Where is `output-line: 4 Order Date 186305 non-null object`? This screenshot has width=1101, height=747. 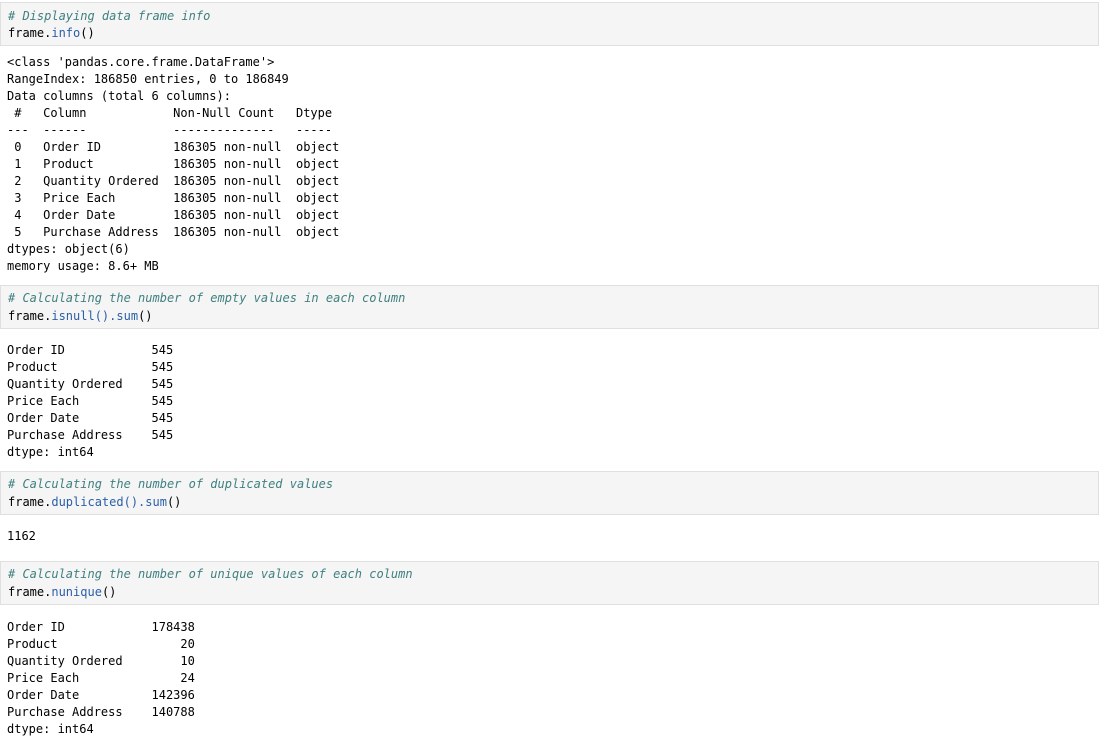
output-line: 4 Order Date 186305 non-null object is located at coordinates (173, 215).